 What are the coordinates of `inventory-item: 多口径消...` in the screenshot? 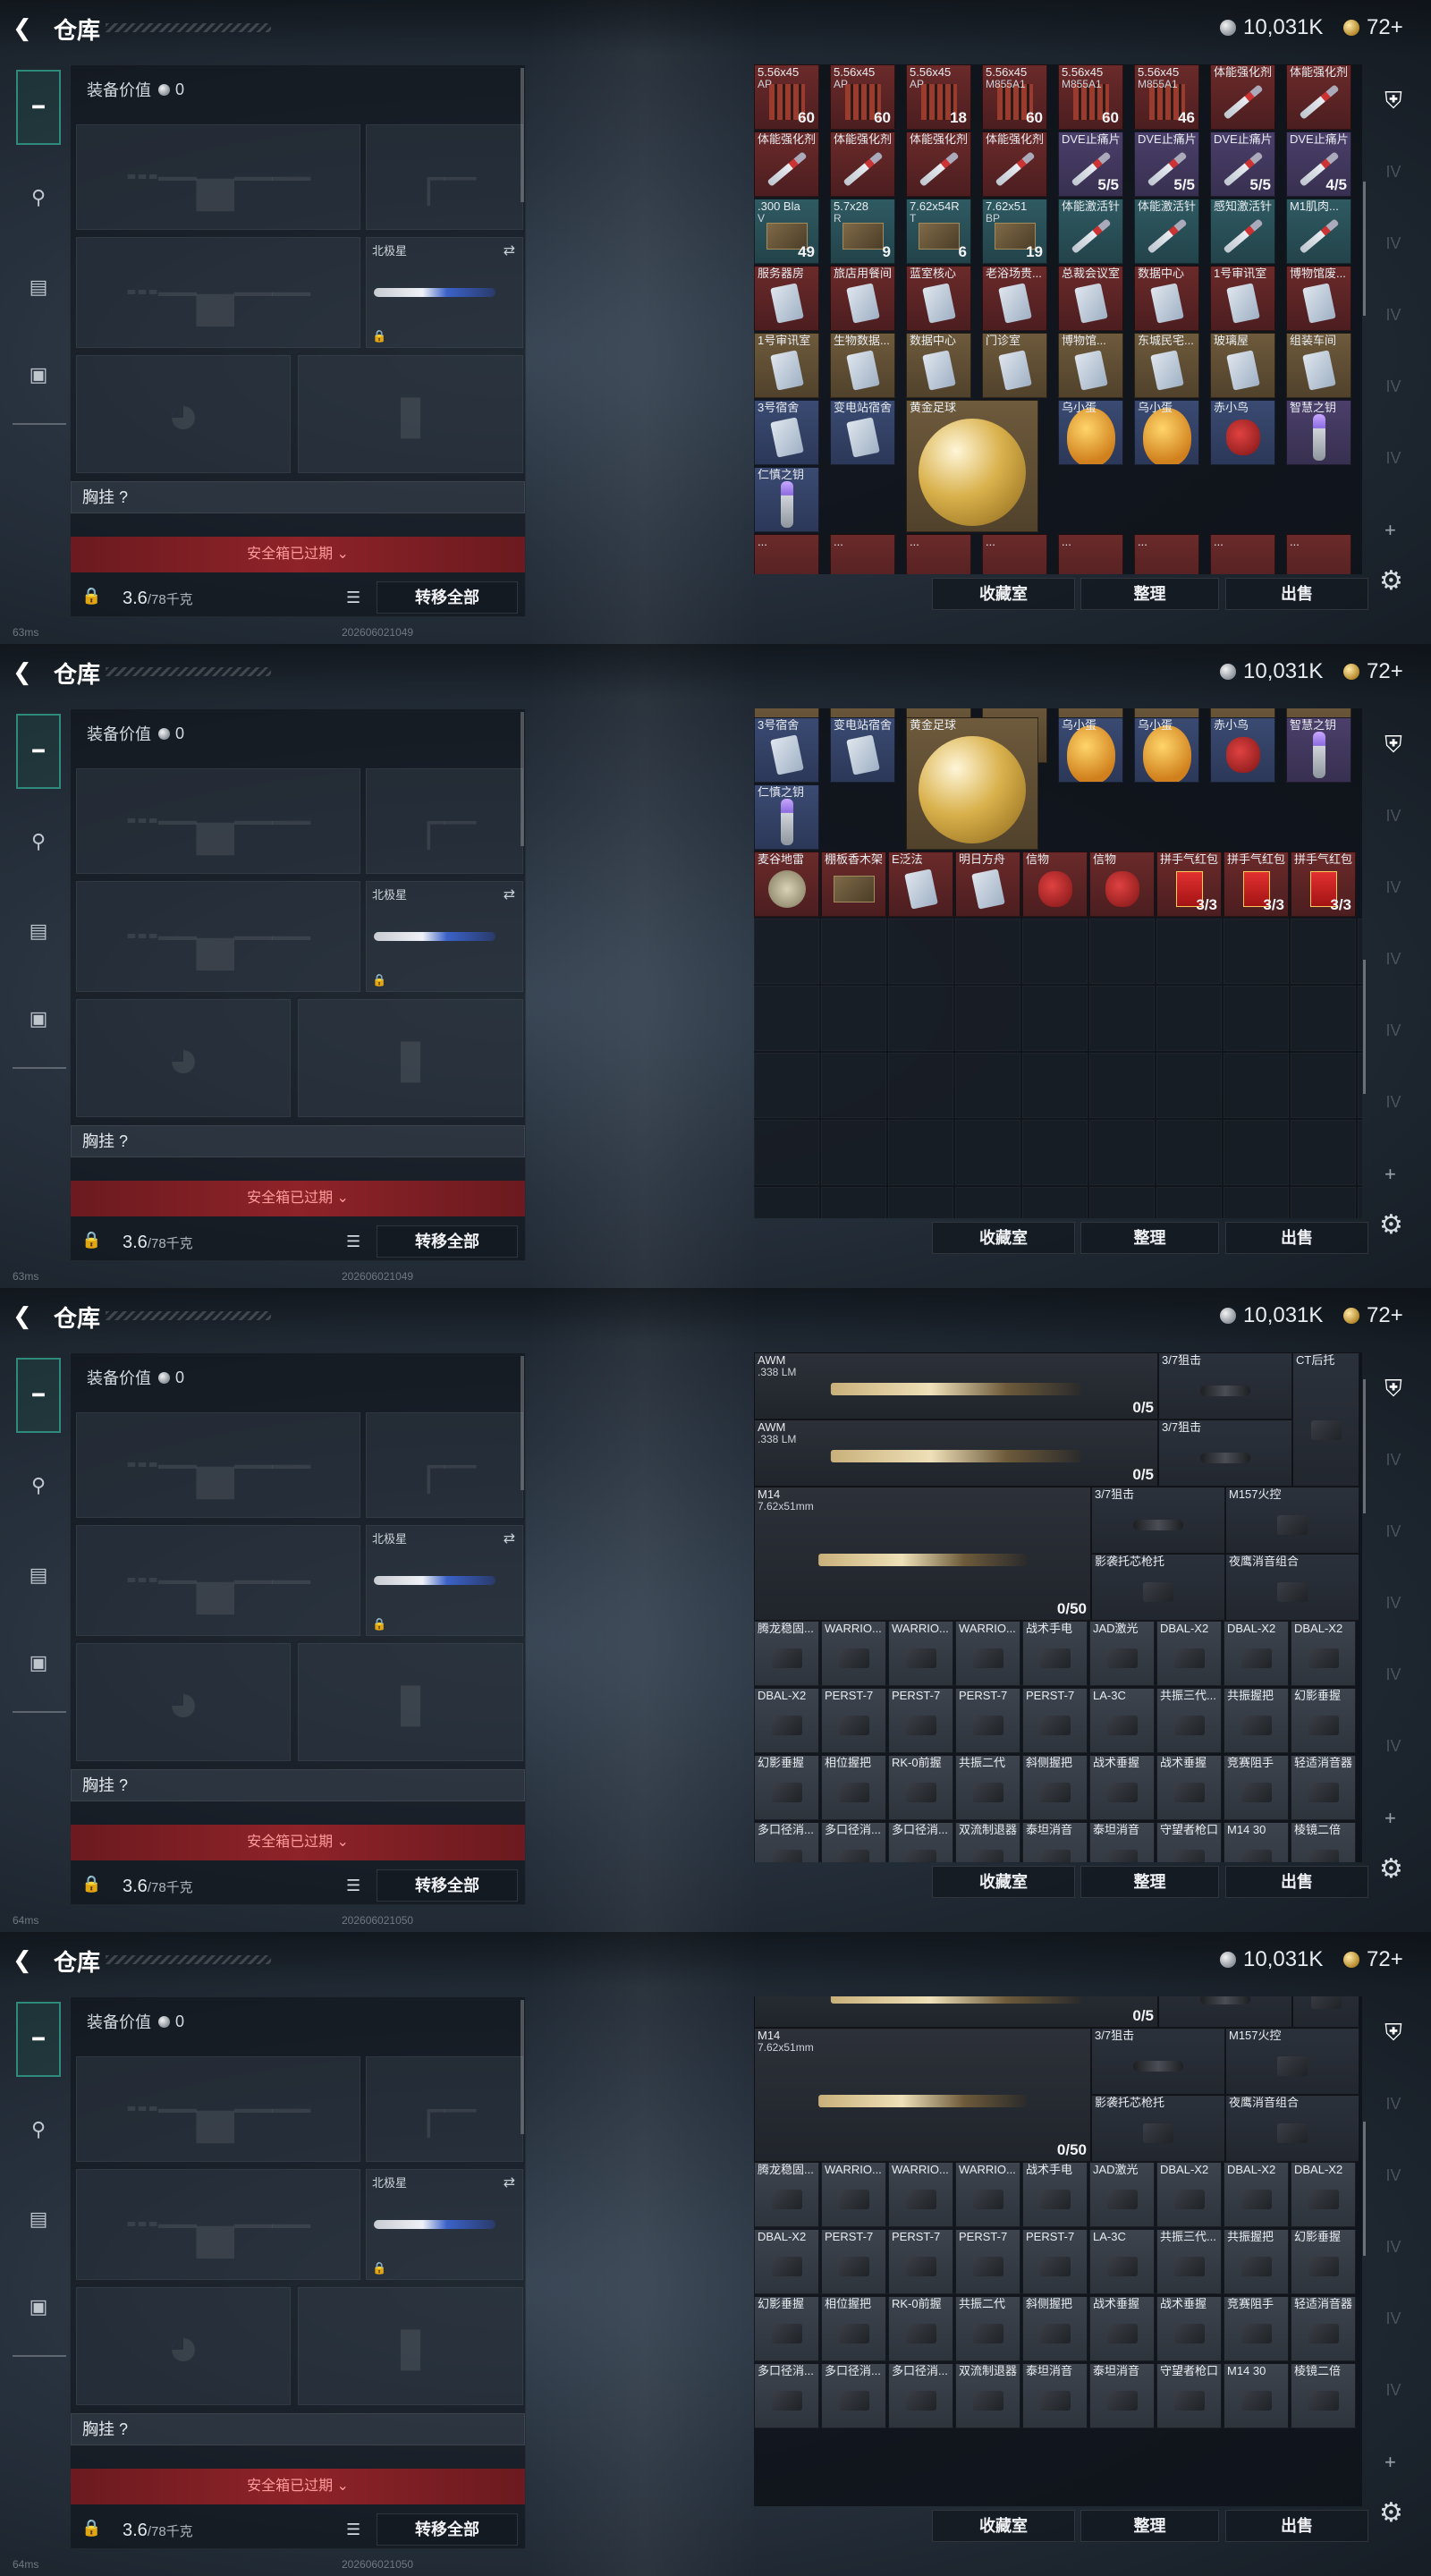 It's located at (854, 2395).